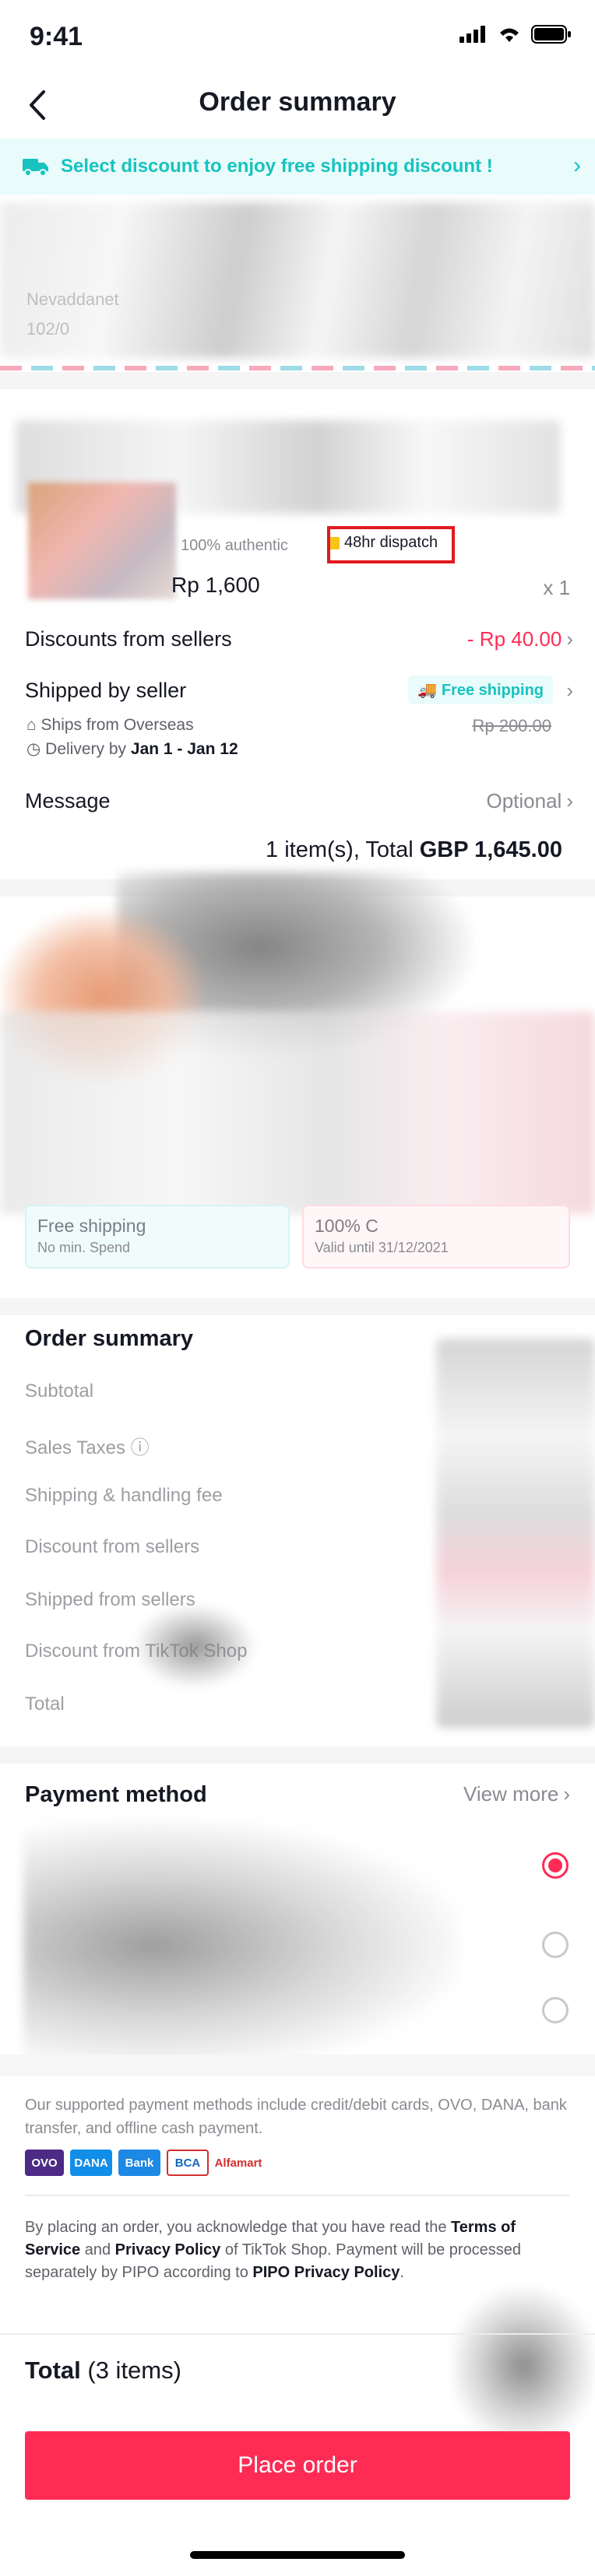  What do you see at coordinates (117, 725) in the screenshot?
I see `ships-from-text: Ships from Overseas` at bounding box center [117, 725].